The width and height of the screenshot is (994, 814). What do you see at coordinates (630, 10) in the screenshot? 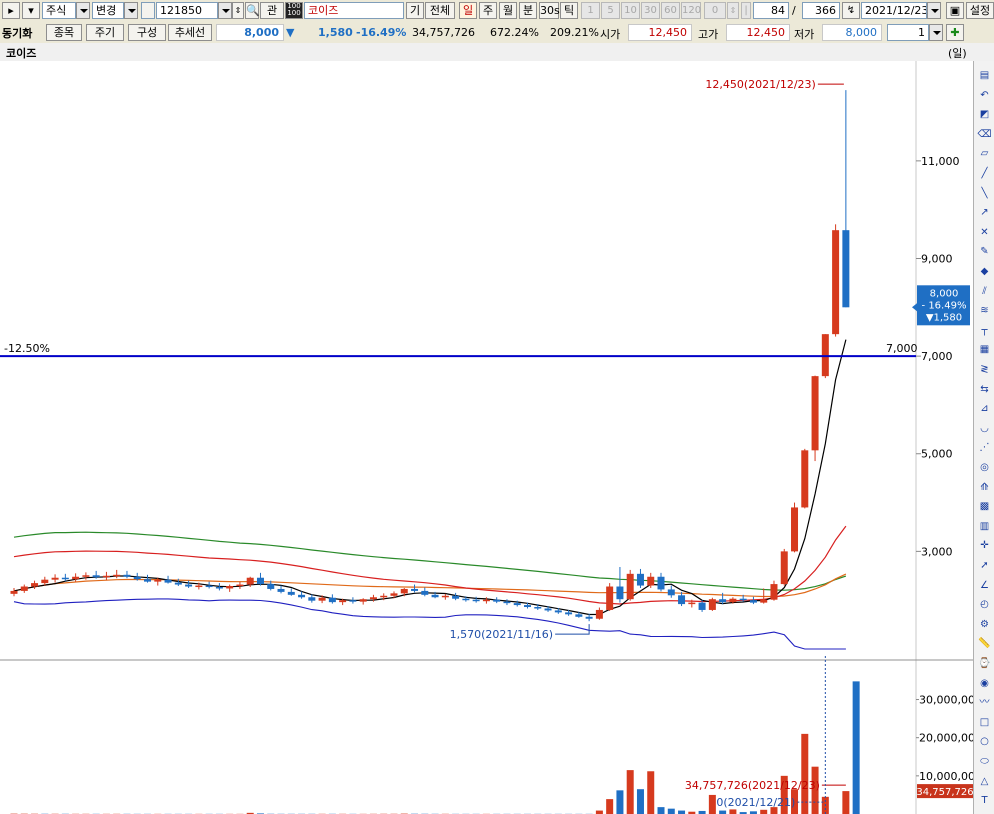
I see `minute-seg-10: 10` at bounding box center [630, 10].